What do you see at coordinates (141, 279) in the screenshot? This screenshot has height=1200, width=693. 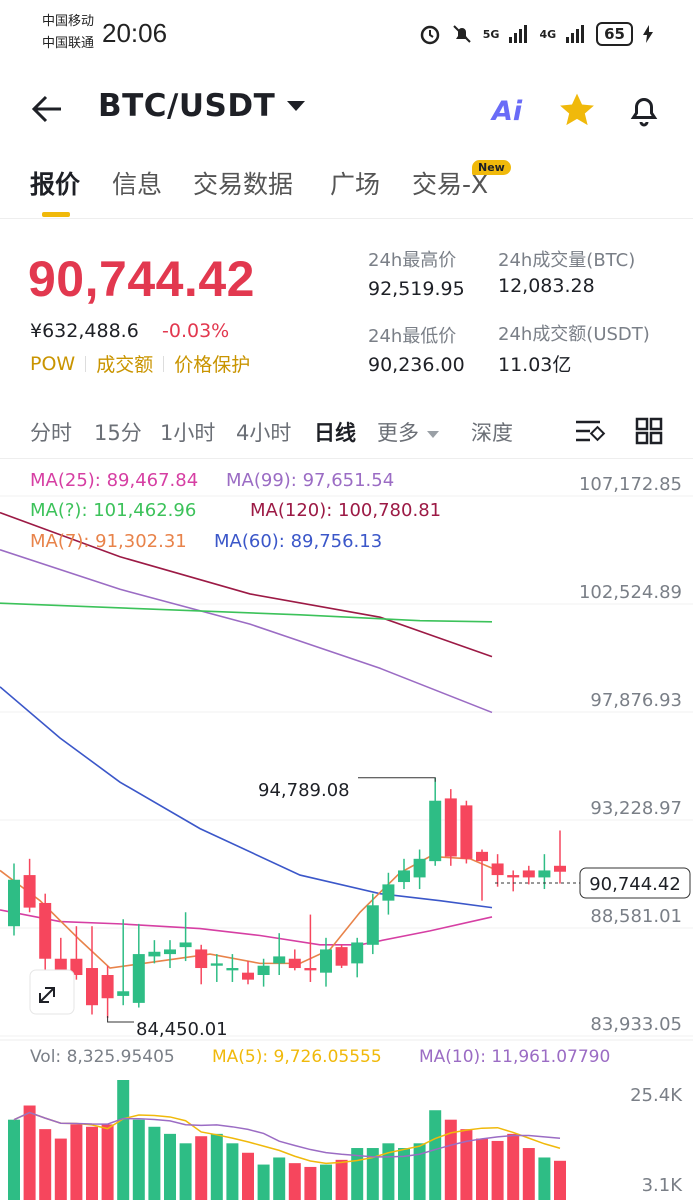 I see `last-price: 90,744.42` at bounding box center [141, 279].